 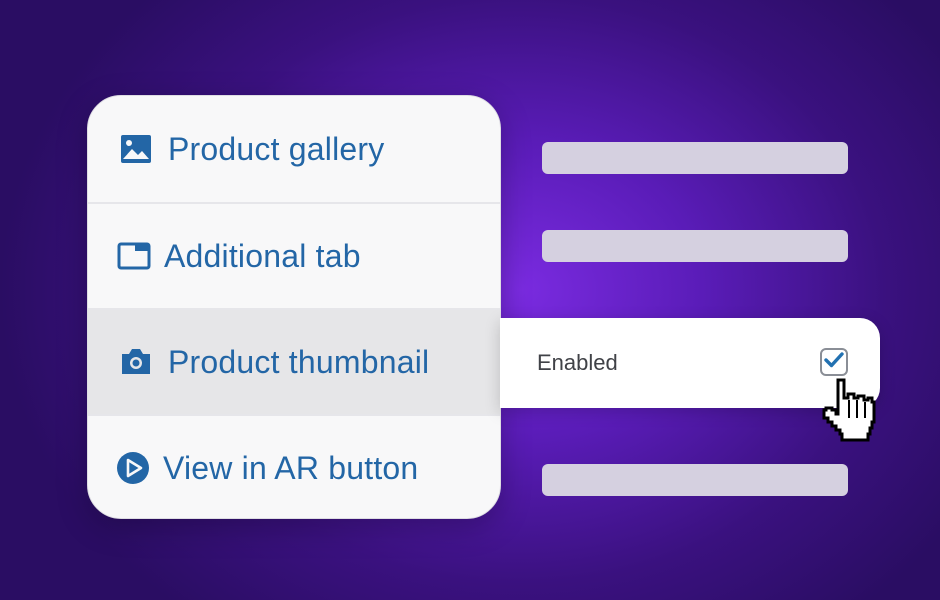 I want to click on menu-item-product-thumbnail: Product thumbnail, so click(x=294, y=361).